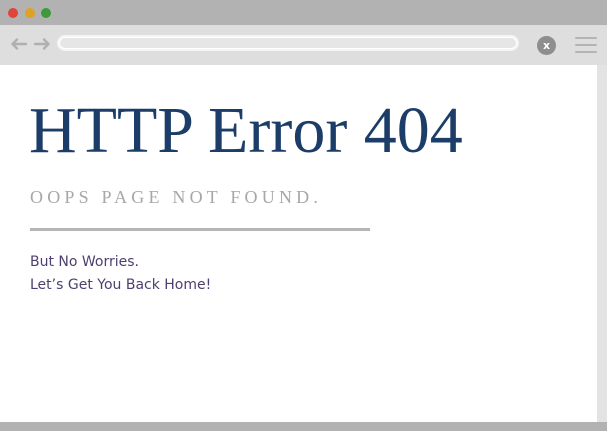 The width and height of the screenshot is (607, 431). Describe the element at coordinates (200, 229) in the screenshot. I see `divider` at that location.